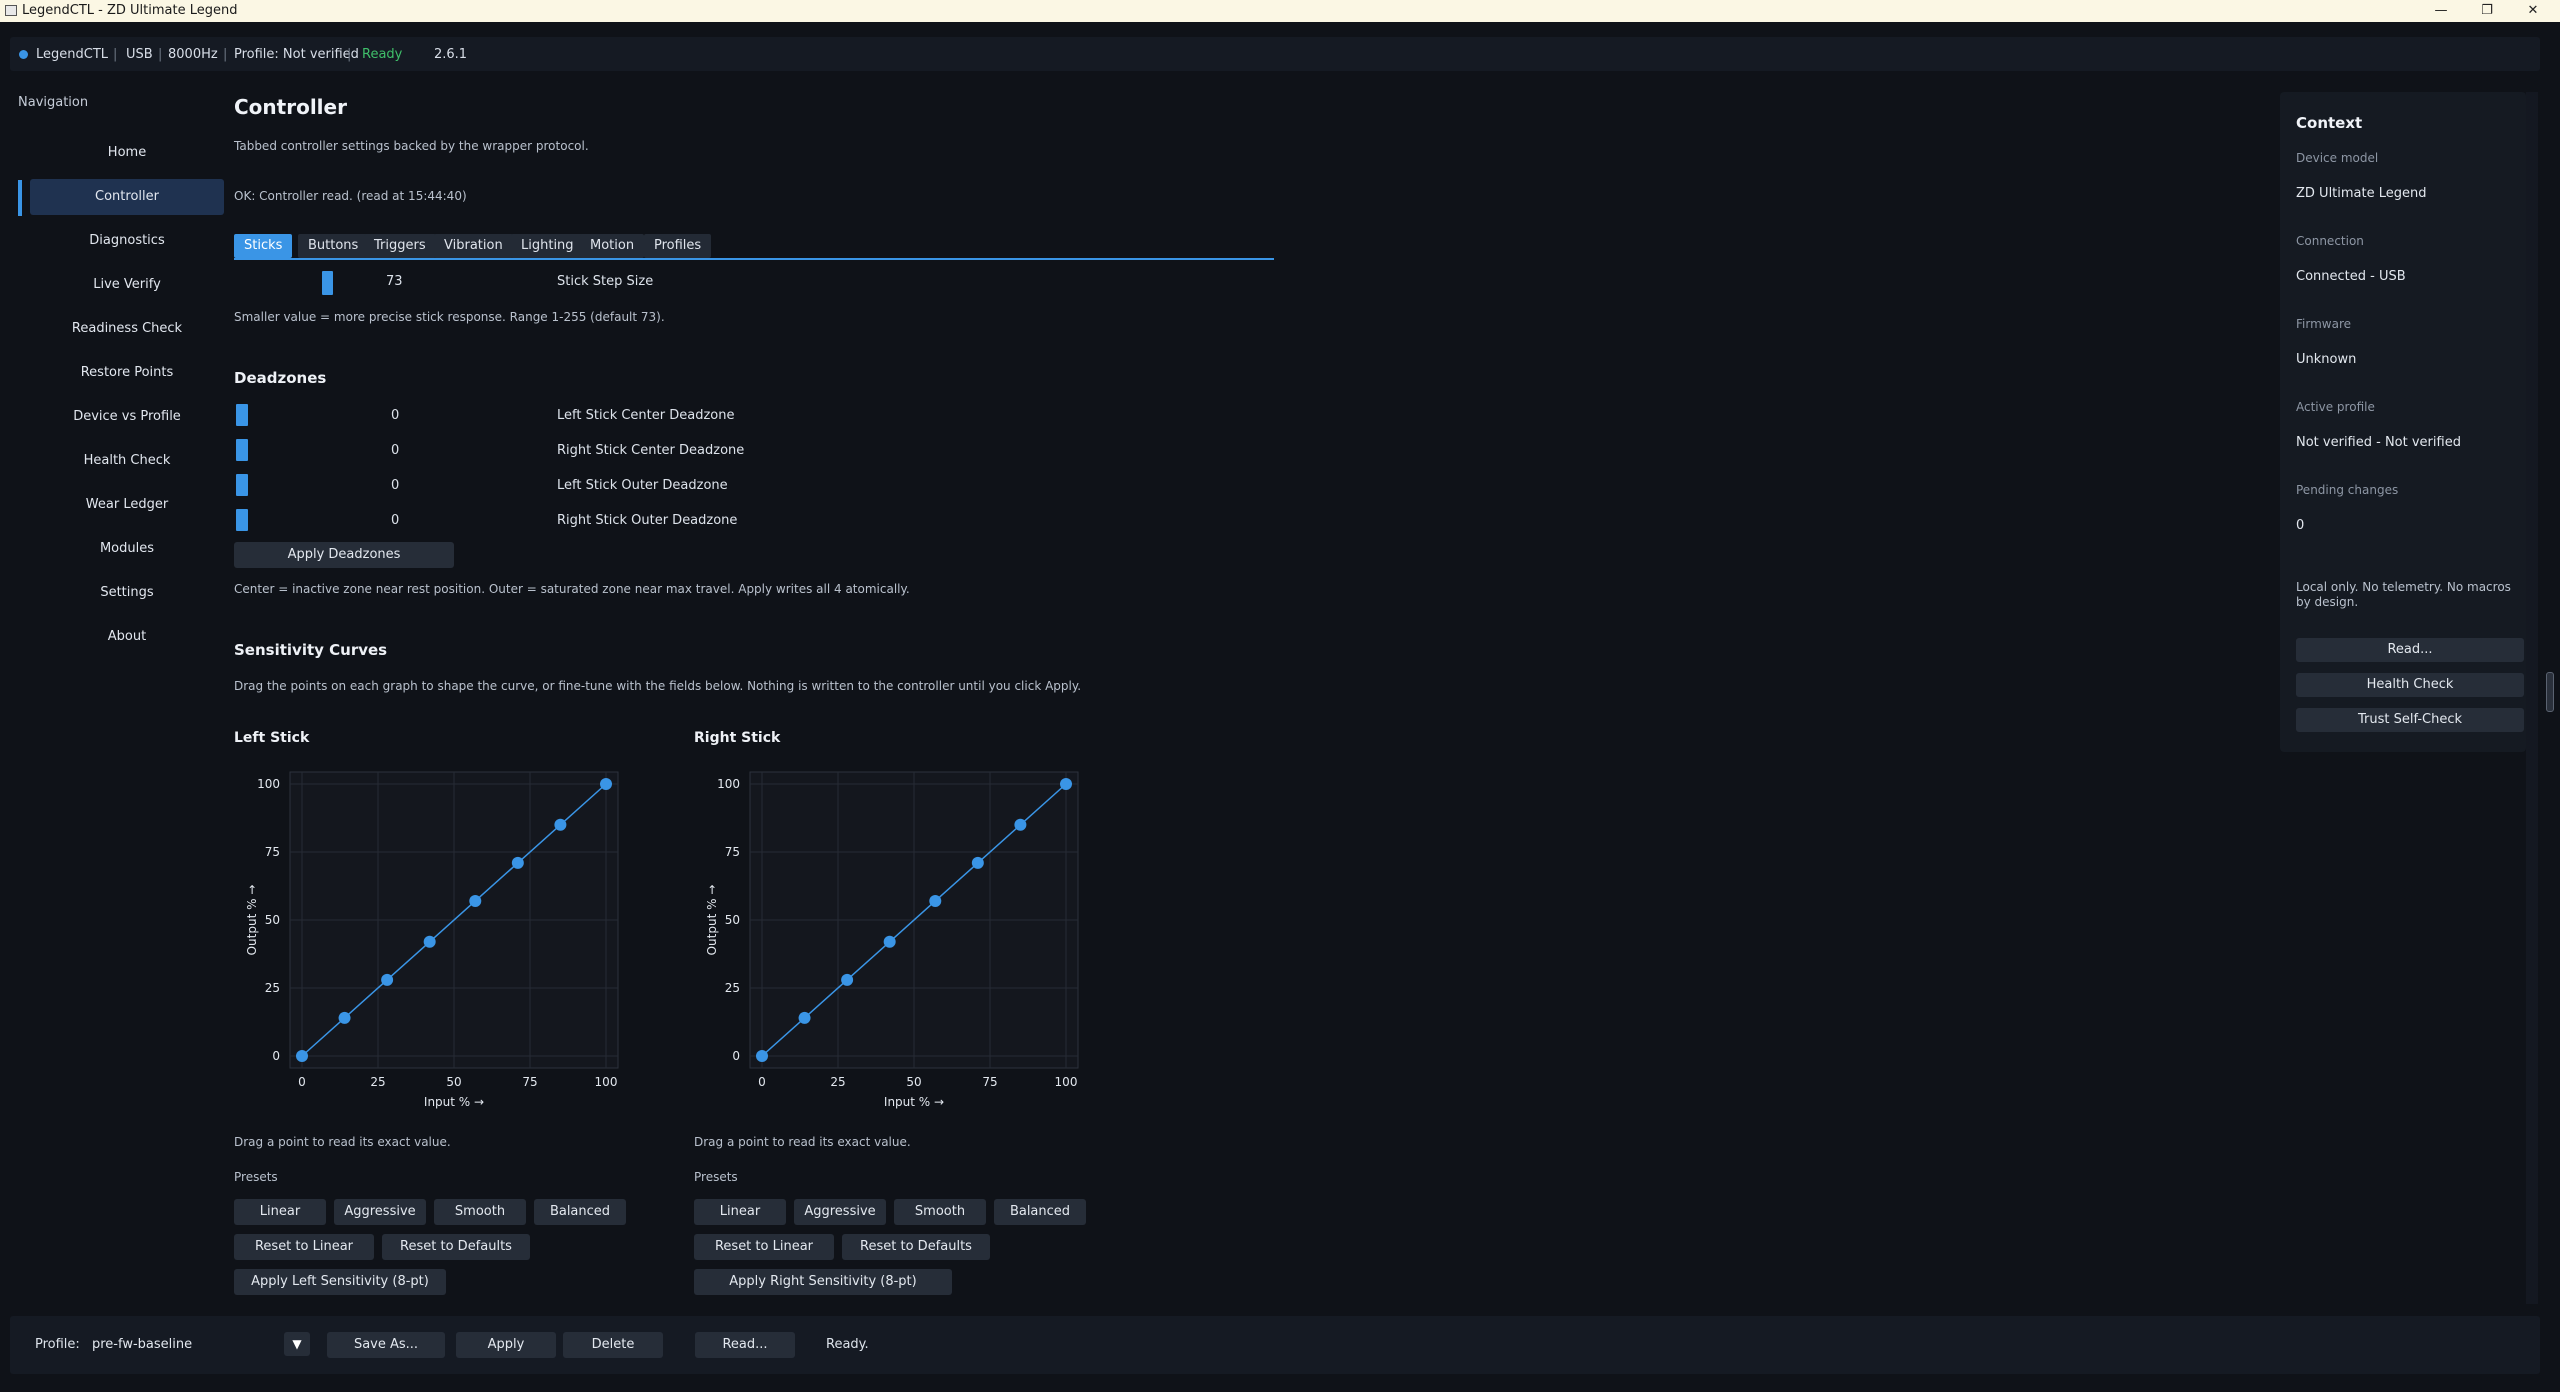 This screenshot has width=2560, height=1392. What do you see at coordinates (612, 246) in the screenshot?
I see `tab-motion: Motion` at bounding box center [612, 246].